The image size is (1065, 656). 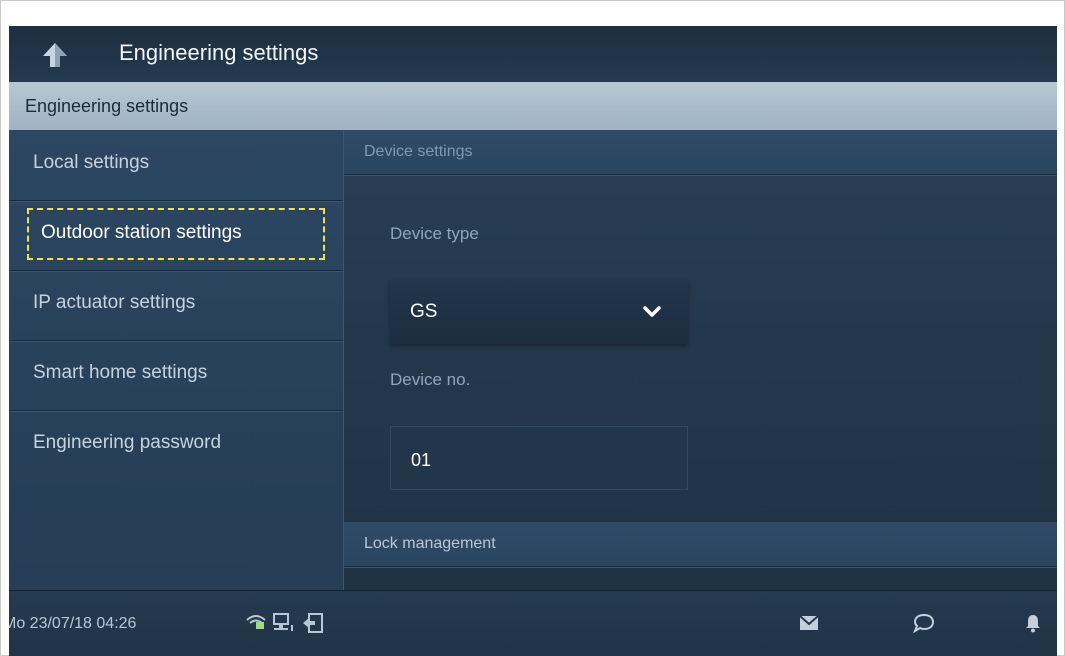 What do you see at coordinates (141, 232) in the screenshot?
I see `sidebar-item-label: Outdoor station settings` at bounding box center [141, 232].